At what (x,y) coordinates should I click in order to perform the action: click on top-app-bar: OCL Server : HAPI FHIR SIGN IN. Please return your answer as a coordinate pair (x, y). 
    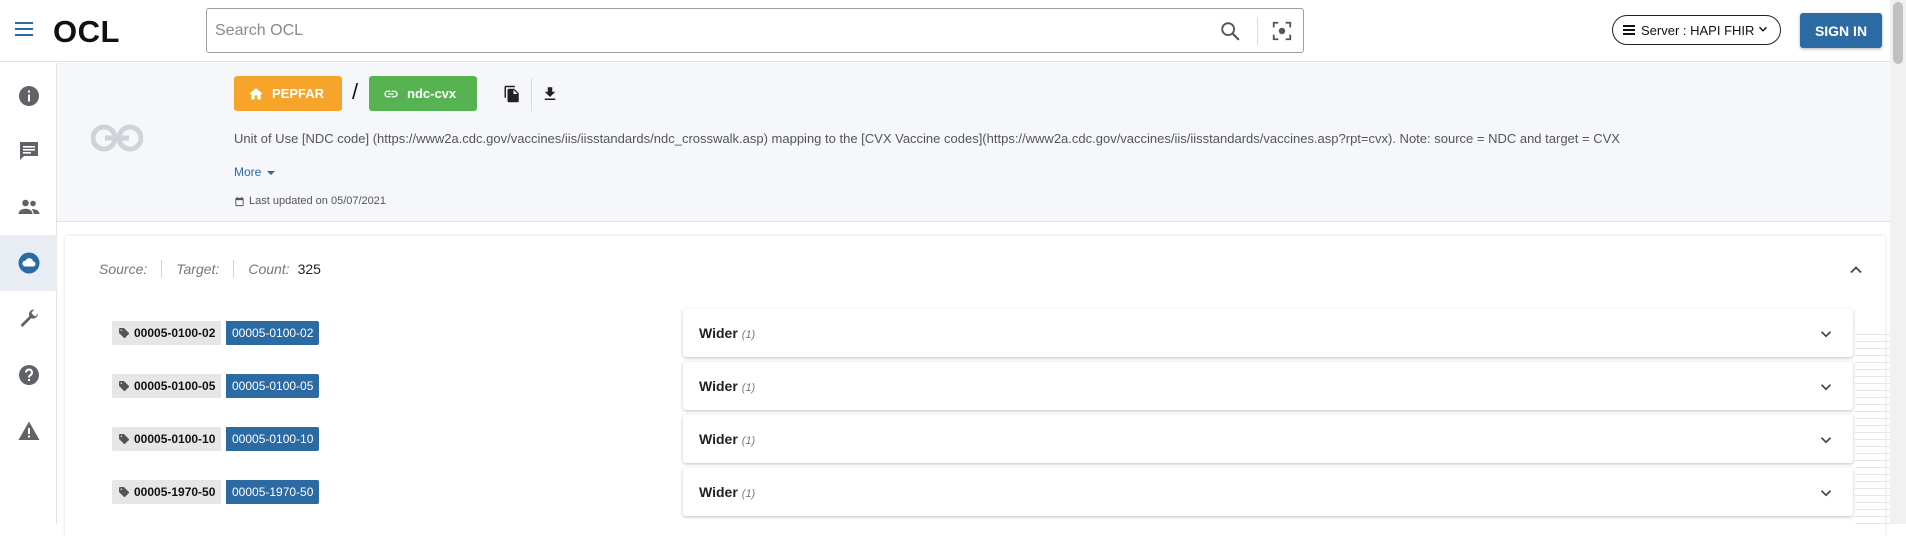
    Looking at the image, I should click on (953, 31).